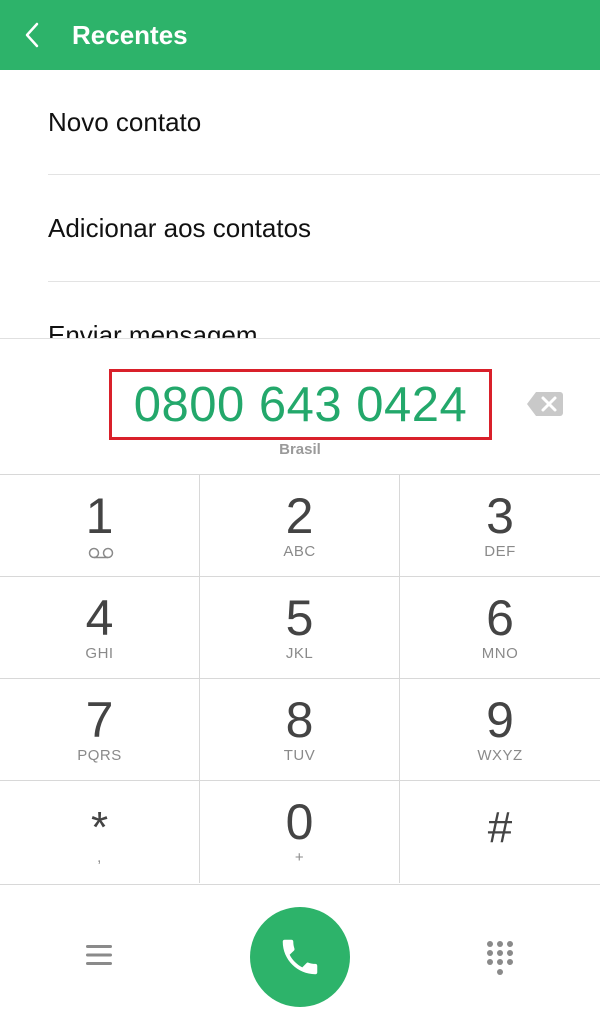 The width and height of the screenshot is (600, 1028). What do you see at coordinates (299, 720) in the screenshot?
I see `key-digit: 8` at bounding box center [299, 720].